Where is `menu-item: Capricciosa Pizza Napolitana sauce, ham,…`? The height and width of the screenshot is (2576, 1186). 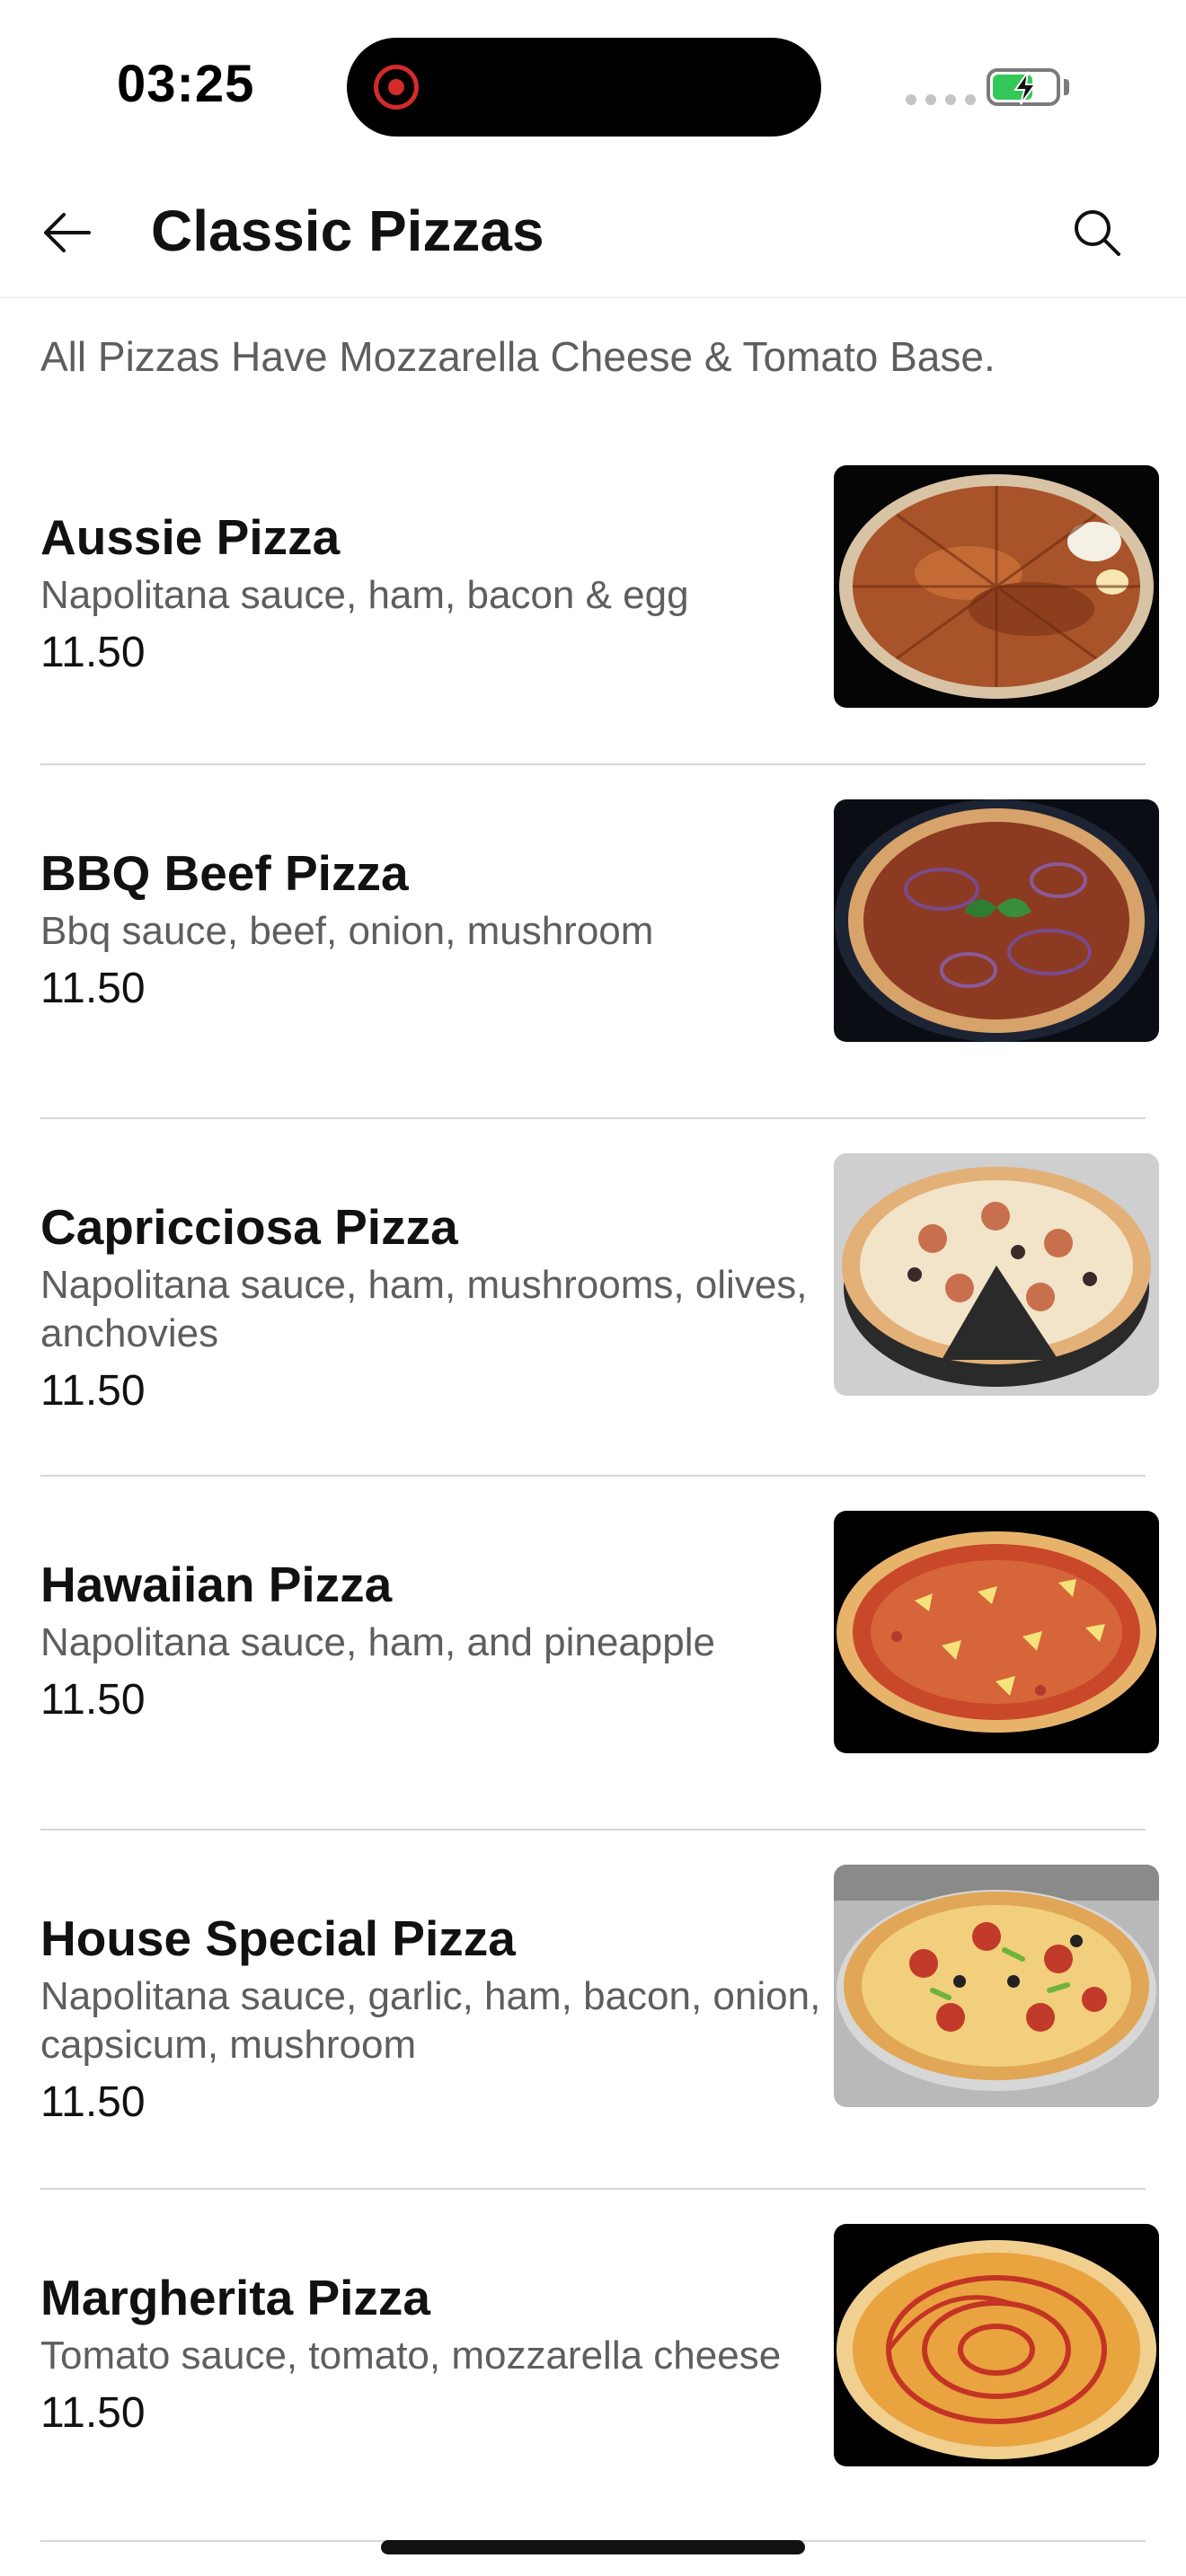
menu-item: Capricciosa Pizza Napolitana sauce, ham,… is located at coordinates (593, 1298).